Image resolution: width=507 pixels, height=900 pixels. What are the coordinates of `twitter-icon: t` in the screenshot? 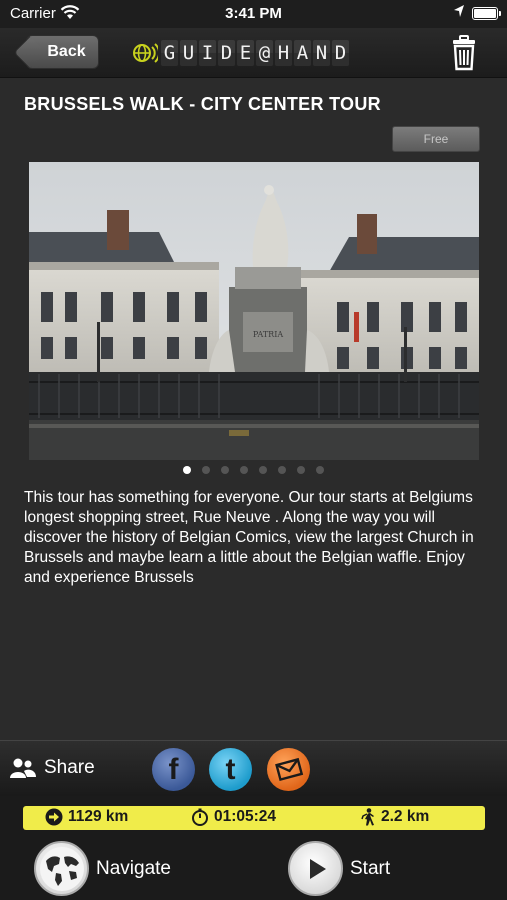 It's located at (230, 769).